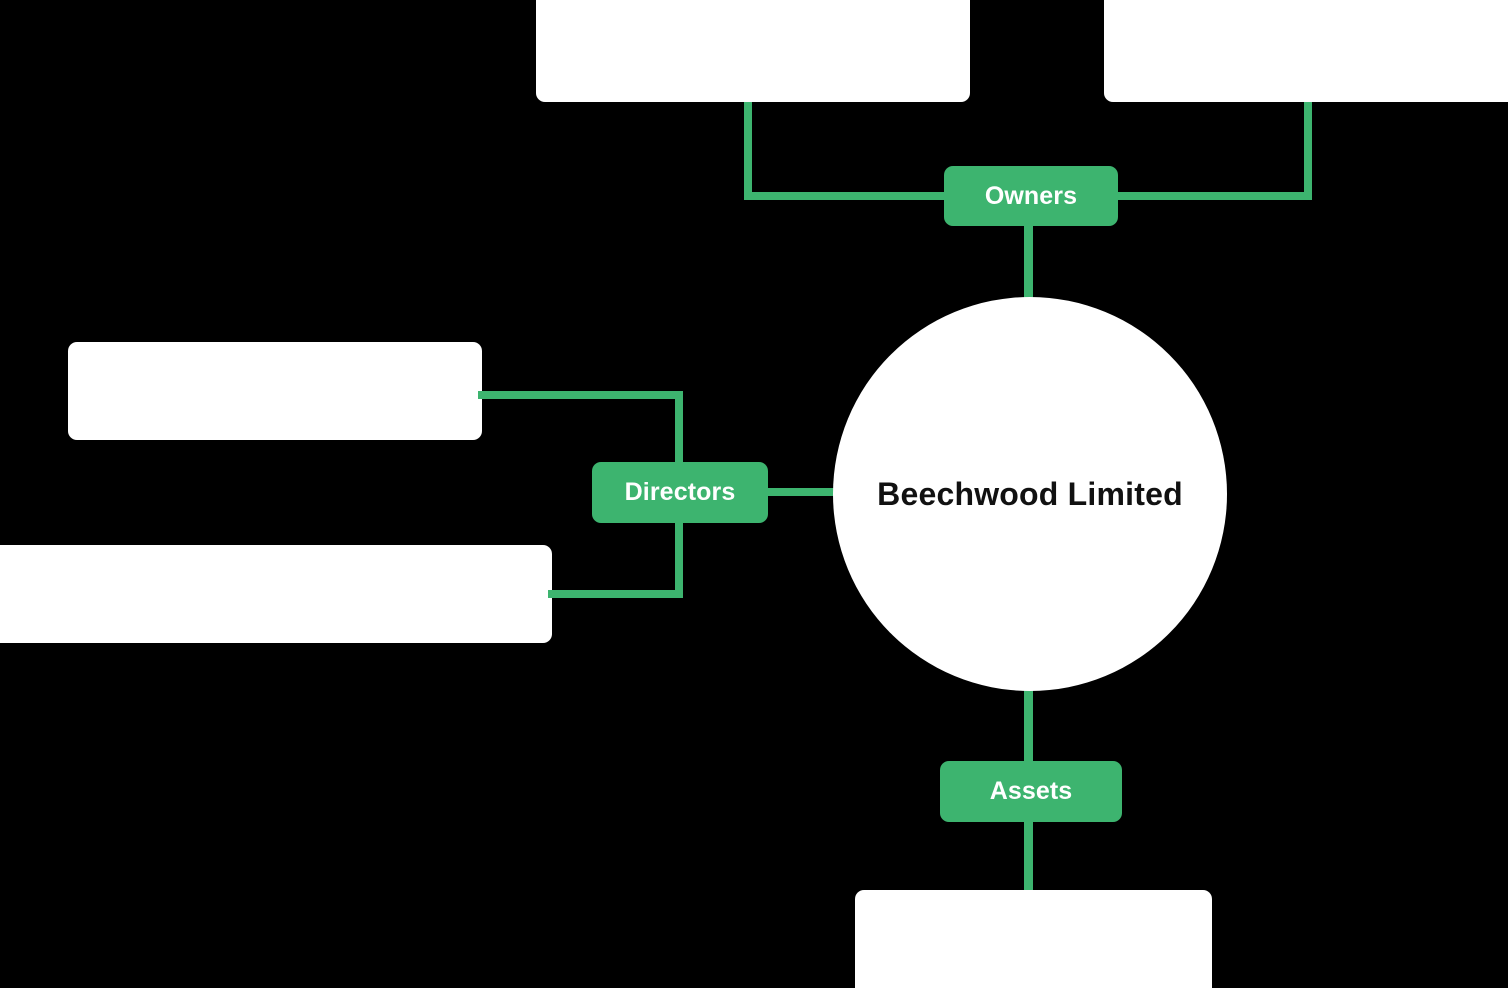 The width and height of the screenshot is (1508, 988). Describe the element at coordinates (1028, 856) in the screenshot. I see `connector-assets-to-asset-box` at that location.